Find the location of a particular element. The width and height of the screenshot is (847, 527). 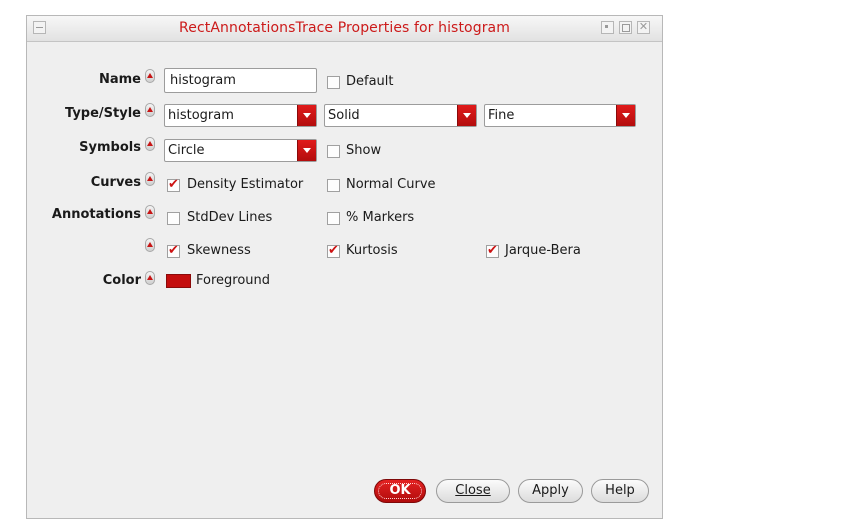

line-width-dropdown: Fine is located at coordinates (560, 115).